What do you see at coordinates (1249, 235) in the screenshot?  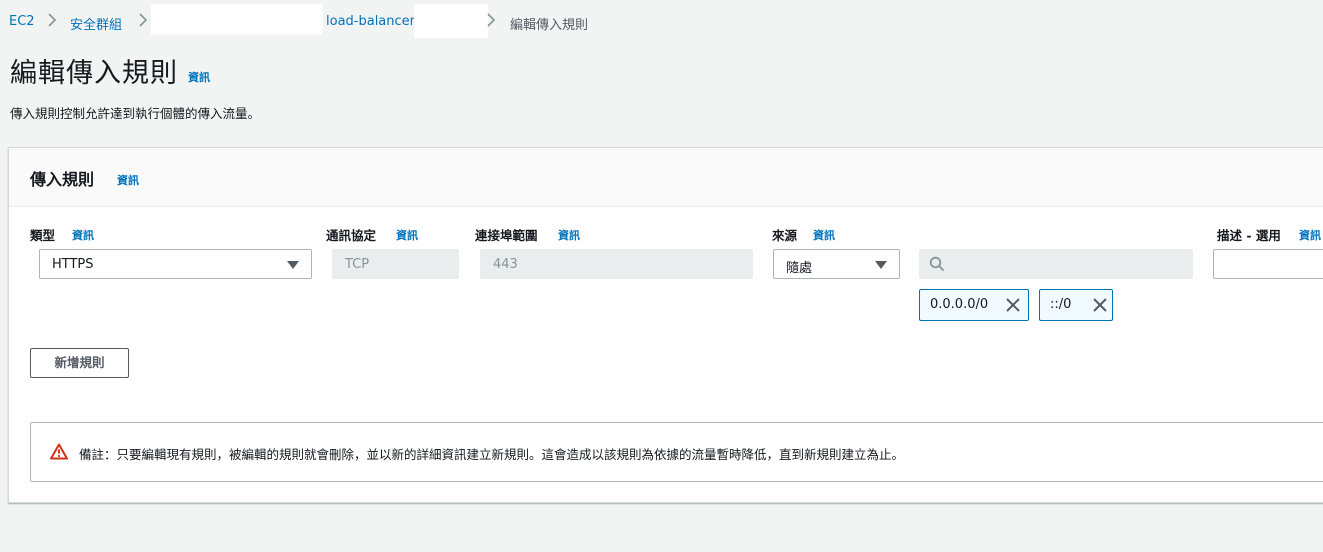 I see `description-label: 描述 - 選用` at bounding box center [1249, 235].